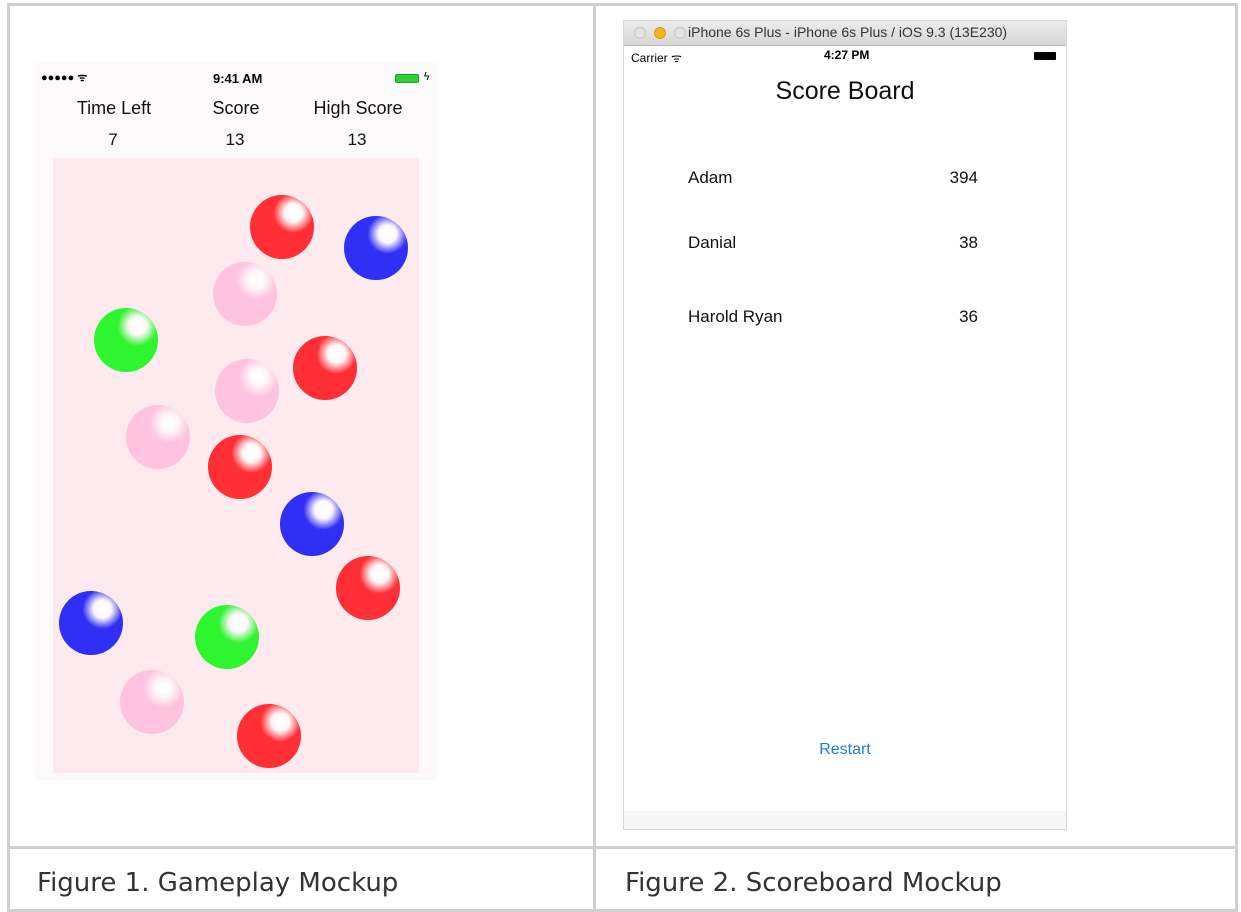 This screenshot has width=1241, height=912. I want to click on table-border-top, so click(622, 4).